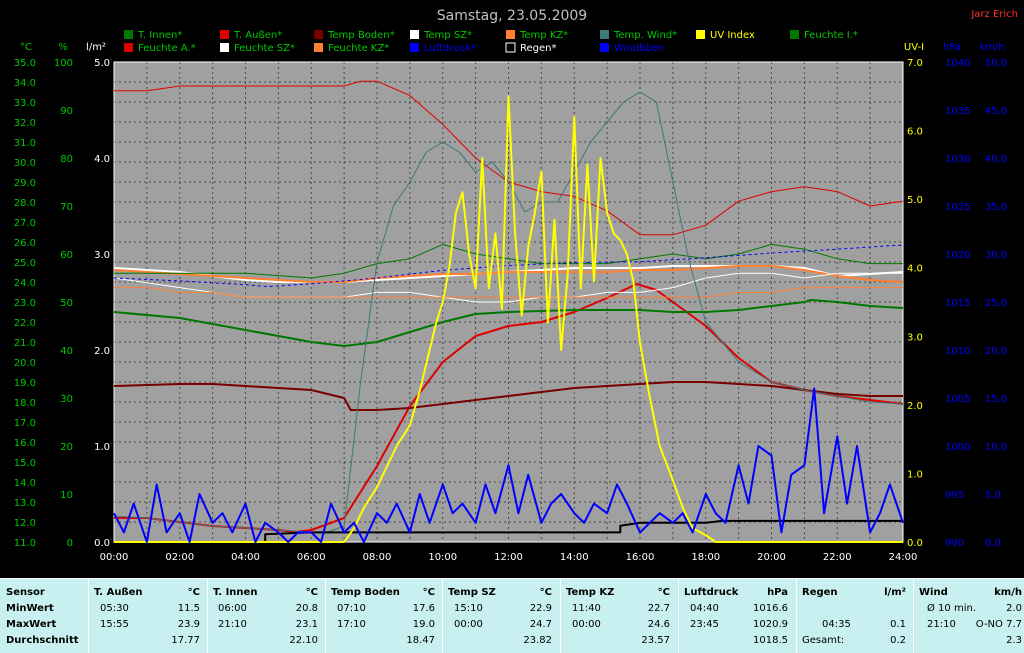  Describe the element at coordinates (545, 592) in the screenshot. I see `col-unit: °C` at that location.